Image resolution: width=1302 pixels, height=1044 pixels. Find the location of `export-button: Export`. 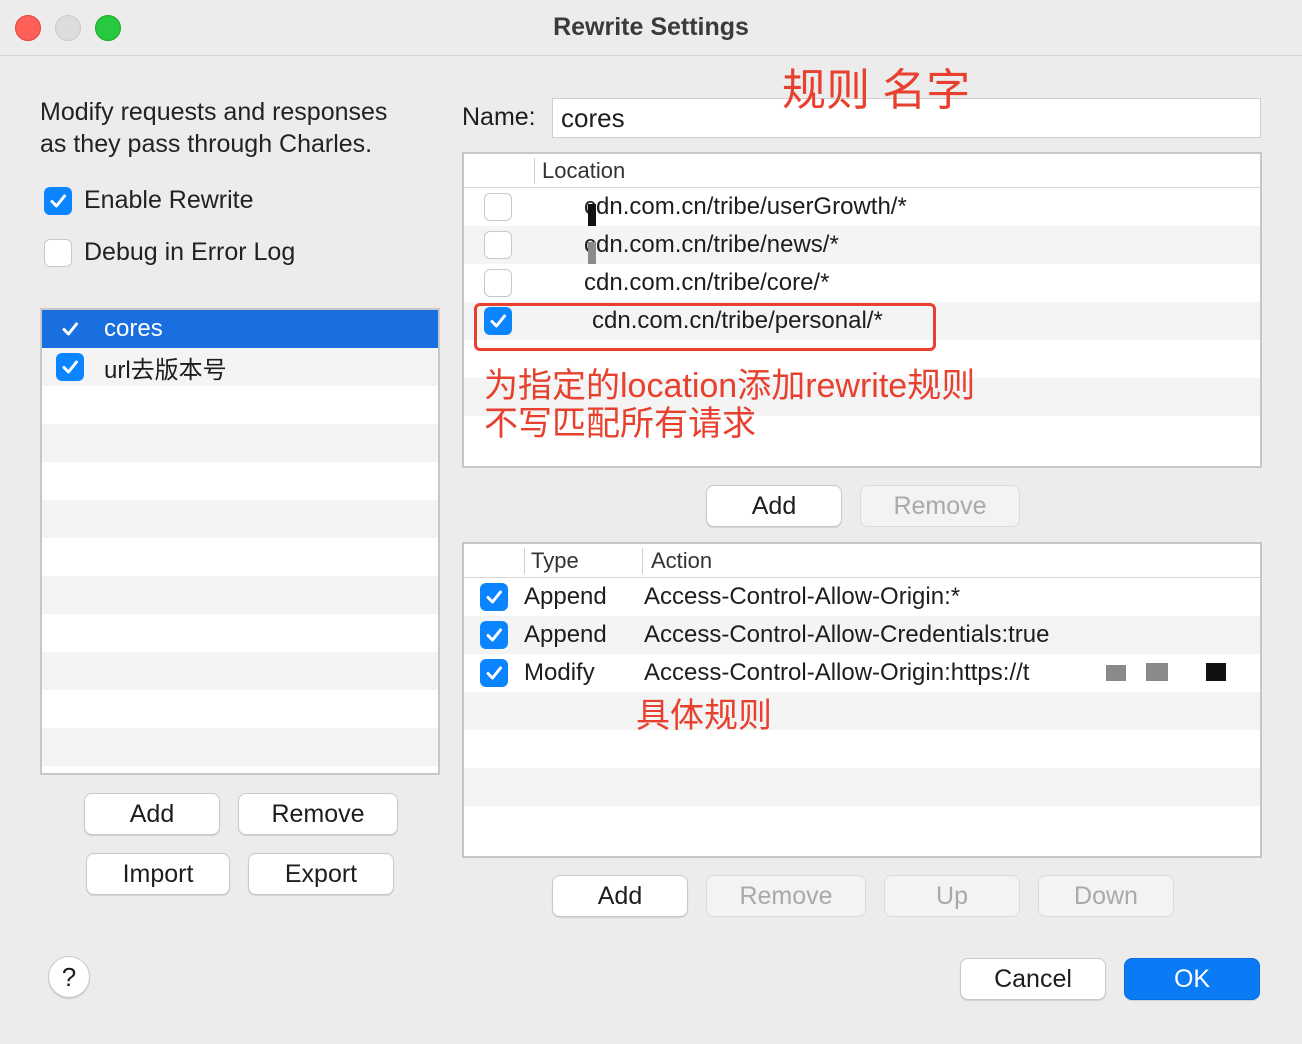

export-button: Export is located at coordinates (321, 874).